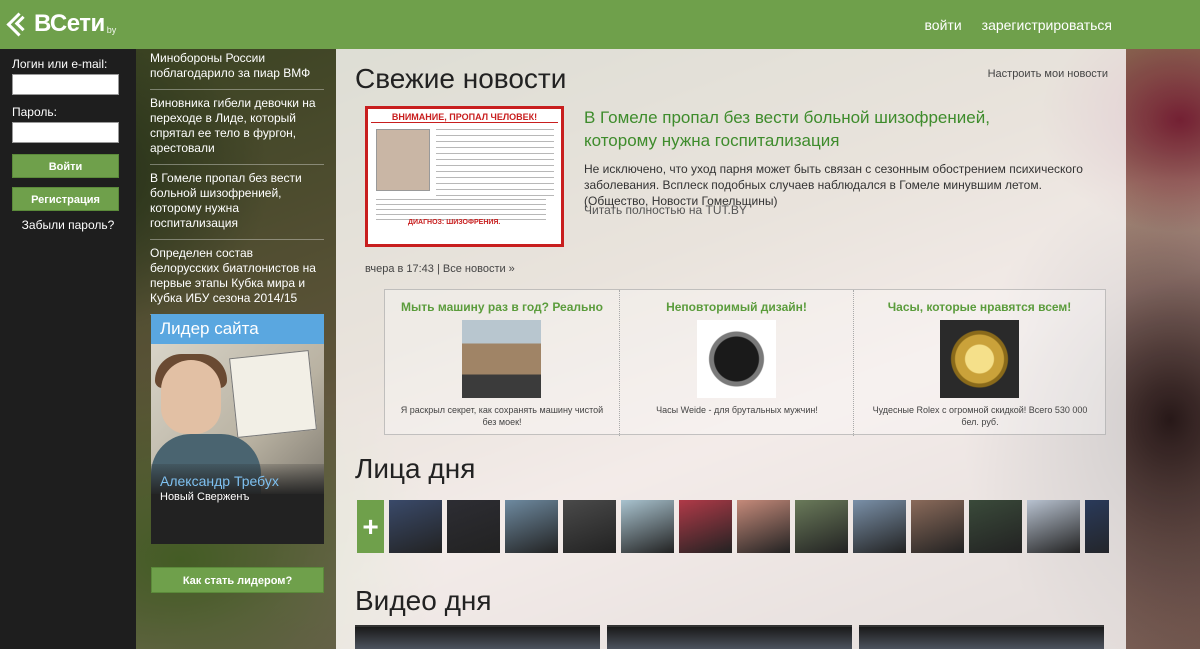 The height and width of the screenshot is (649, 1200). What do you see at coordinates (399, 269) in the screenshot?
I see `article-time: вчера в 17:43` at bounding box center [399, 269].